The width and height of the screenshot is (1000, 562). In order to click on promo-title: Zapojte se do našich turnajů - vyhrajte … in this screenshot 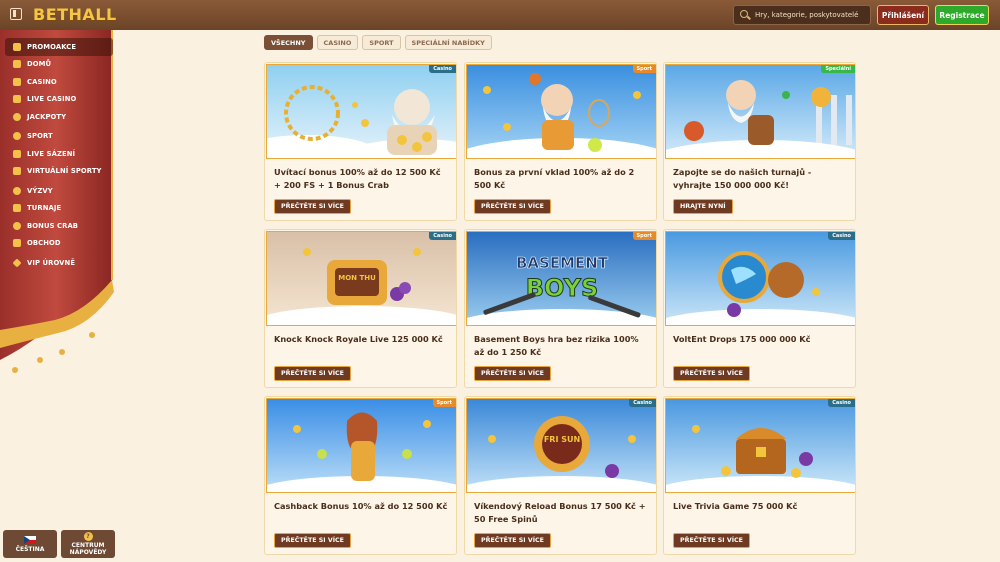, I will do `click(742, 178)`.